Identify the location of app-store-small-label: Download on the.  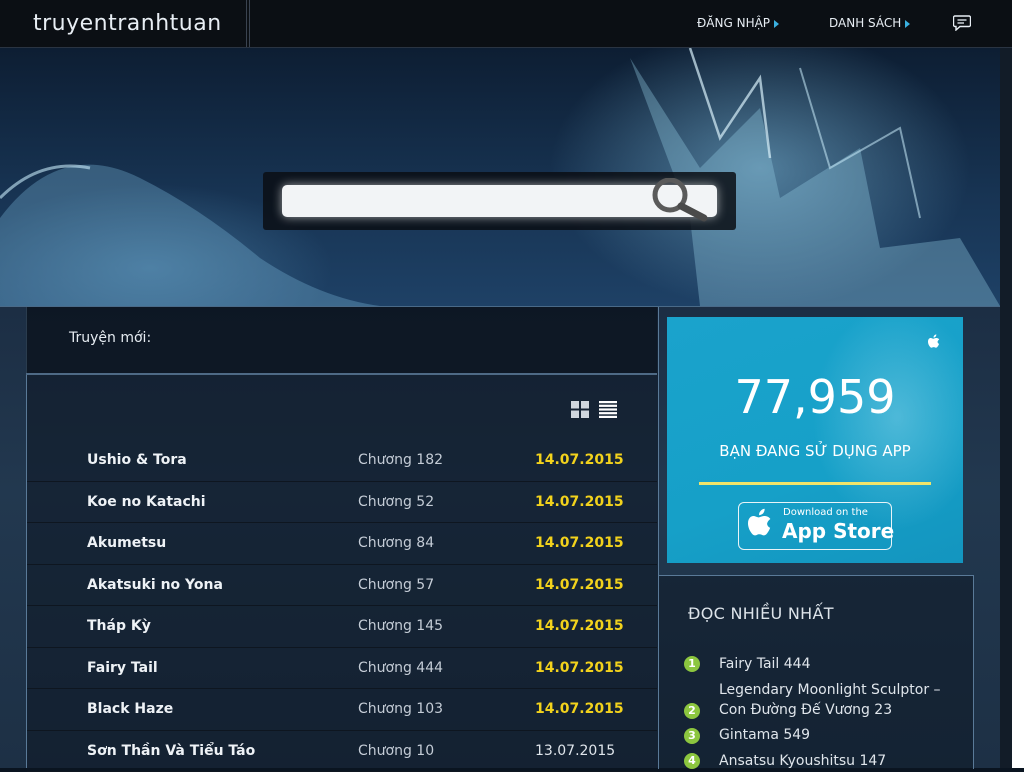
(825, 512).